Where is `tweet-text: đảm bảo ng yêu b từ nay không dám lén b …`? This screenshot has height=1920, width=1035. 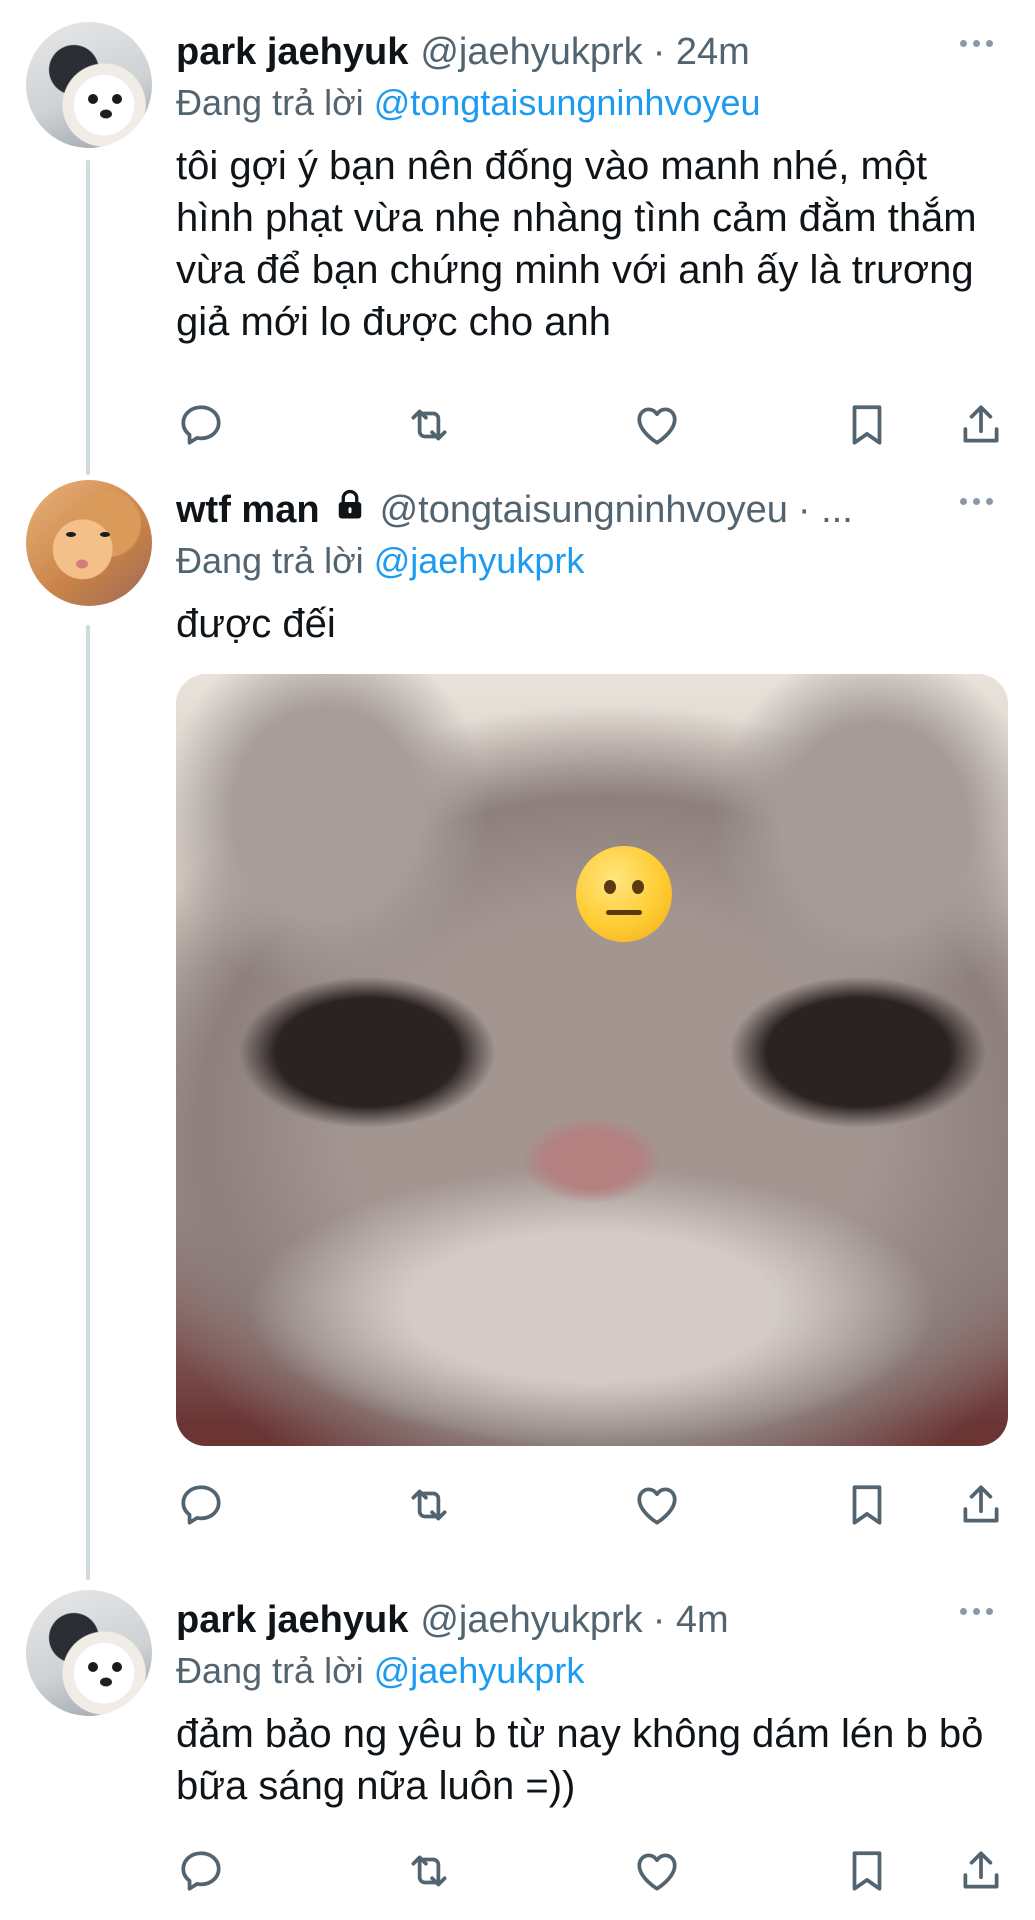
tweet-text: đảm bảo ng yêu b từ nay không dám lén b … is located at coordinates (580, 1760).